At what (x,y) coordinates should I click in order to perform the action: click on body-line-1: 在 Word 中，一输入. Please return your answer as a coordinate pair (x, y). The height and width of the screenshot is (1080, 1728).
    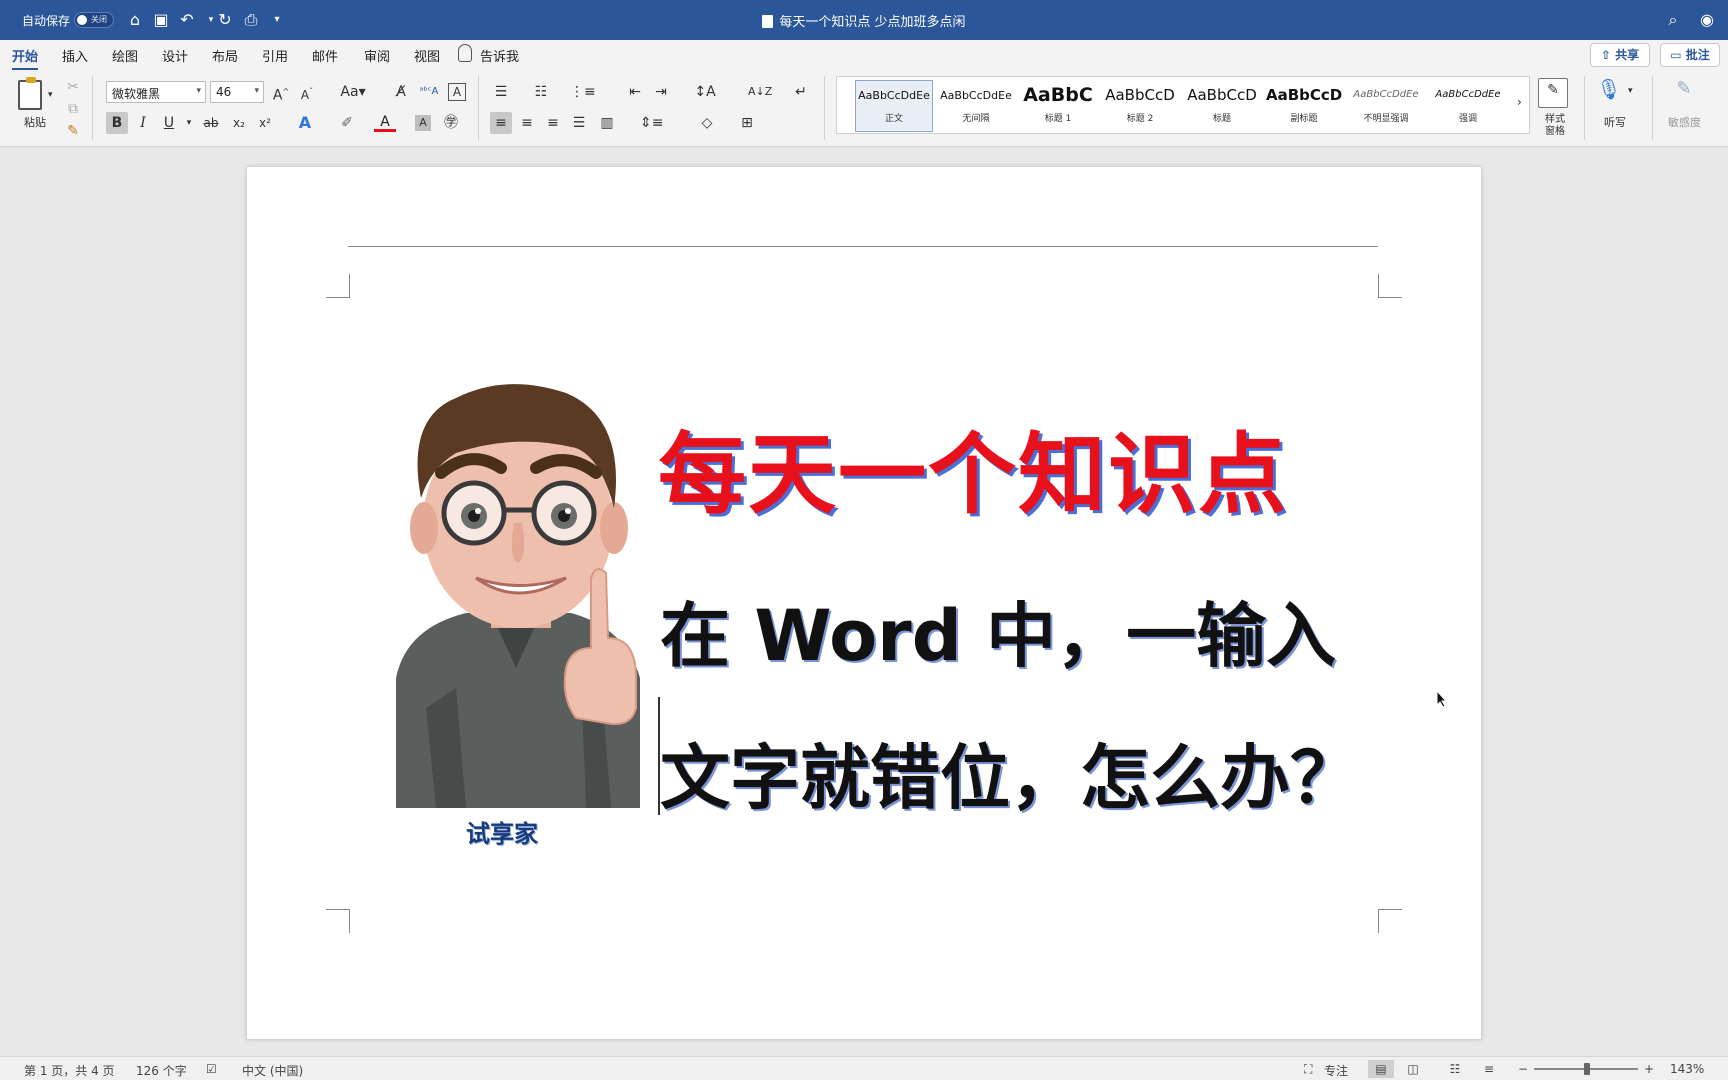
    Looking at the image, I should click on (998, 630).